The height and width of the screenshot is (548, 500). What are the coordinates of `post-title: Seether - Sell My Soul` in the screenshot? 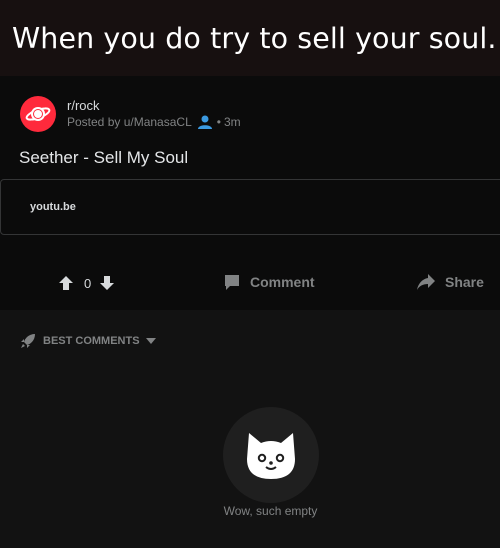 It's located at (103, 158).